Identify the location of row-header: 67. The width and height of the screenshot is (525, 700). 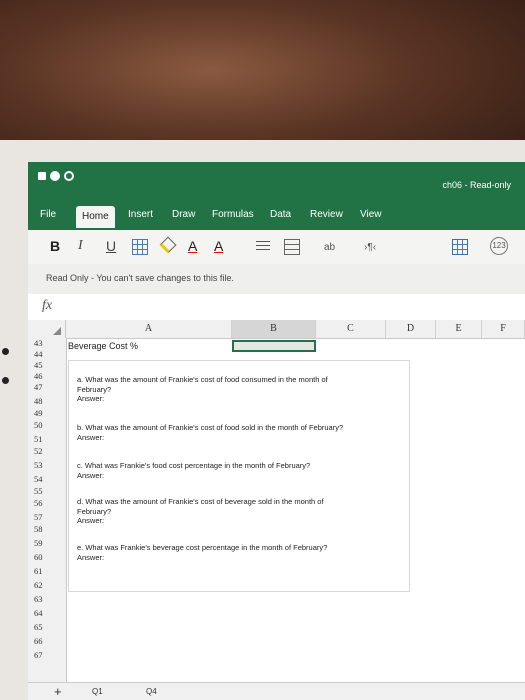
(47, 655).